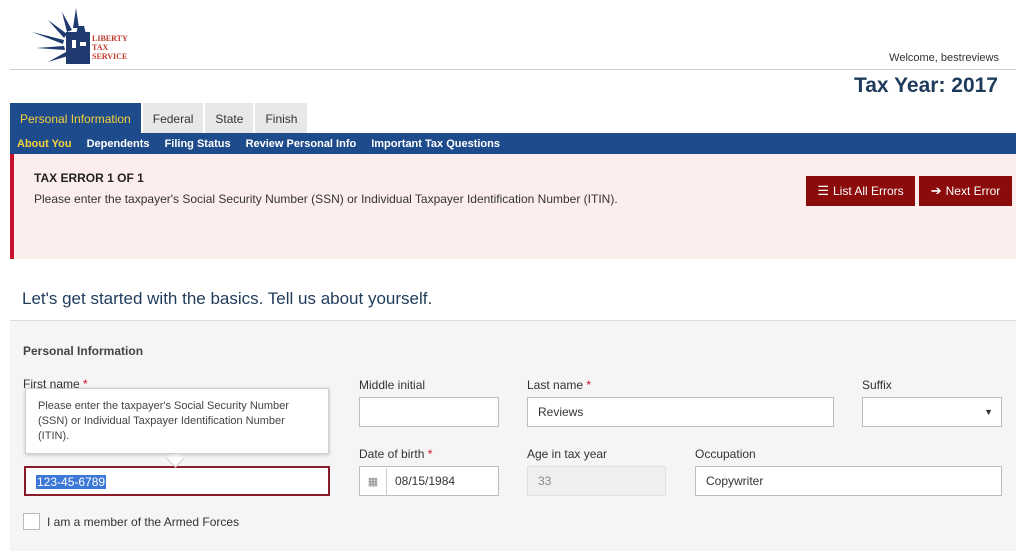  Describe the element at coordinates (936, 190) in the screenshot. I see `arrow-right-icon: ➔` at that location.